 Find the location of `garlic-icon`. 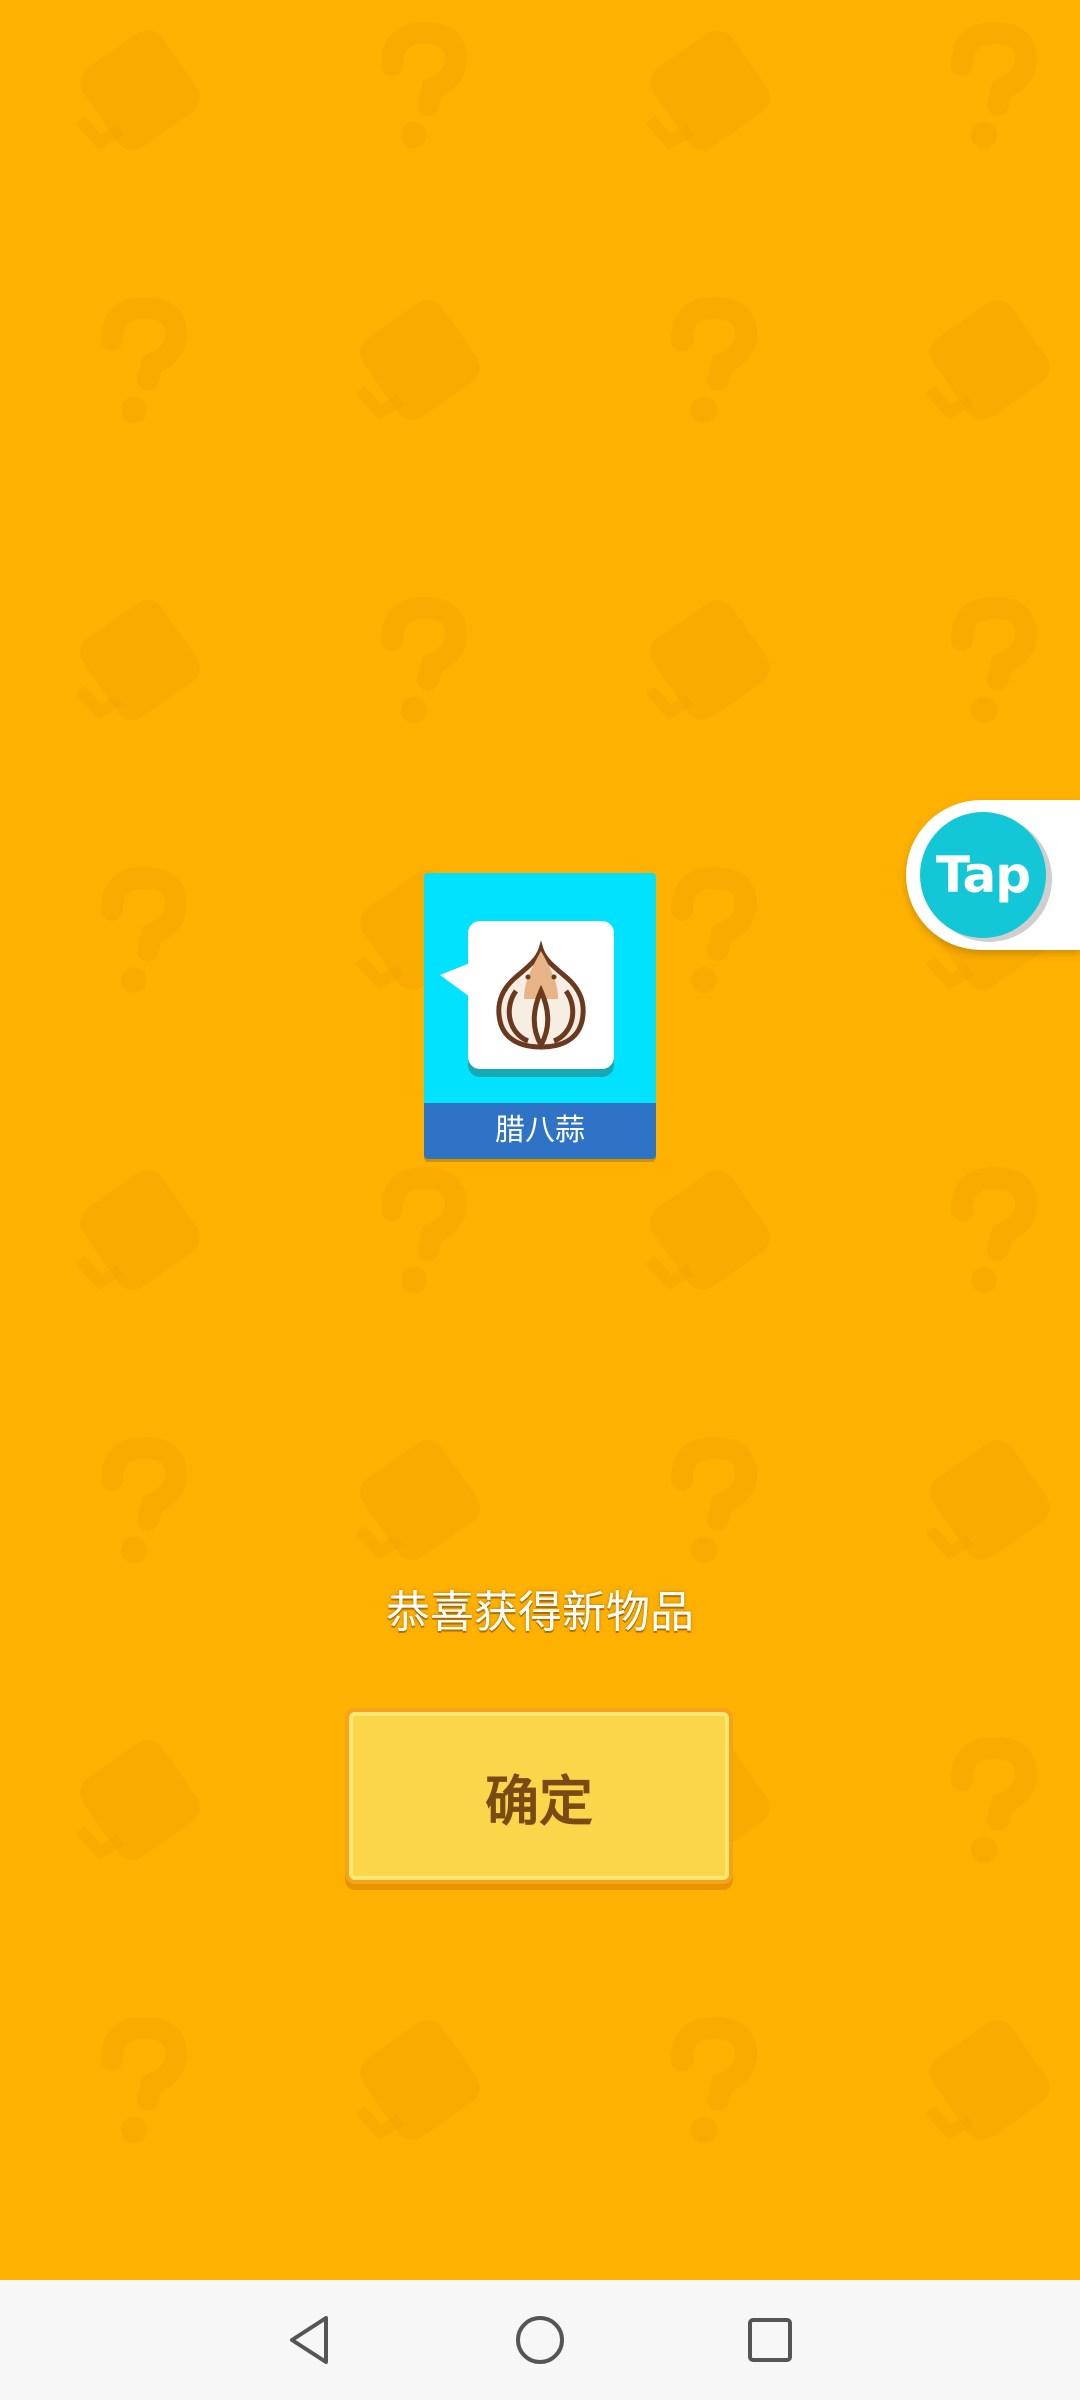

garlic-icon is located at coordinates (541, 995).